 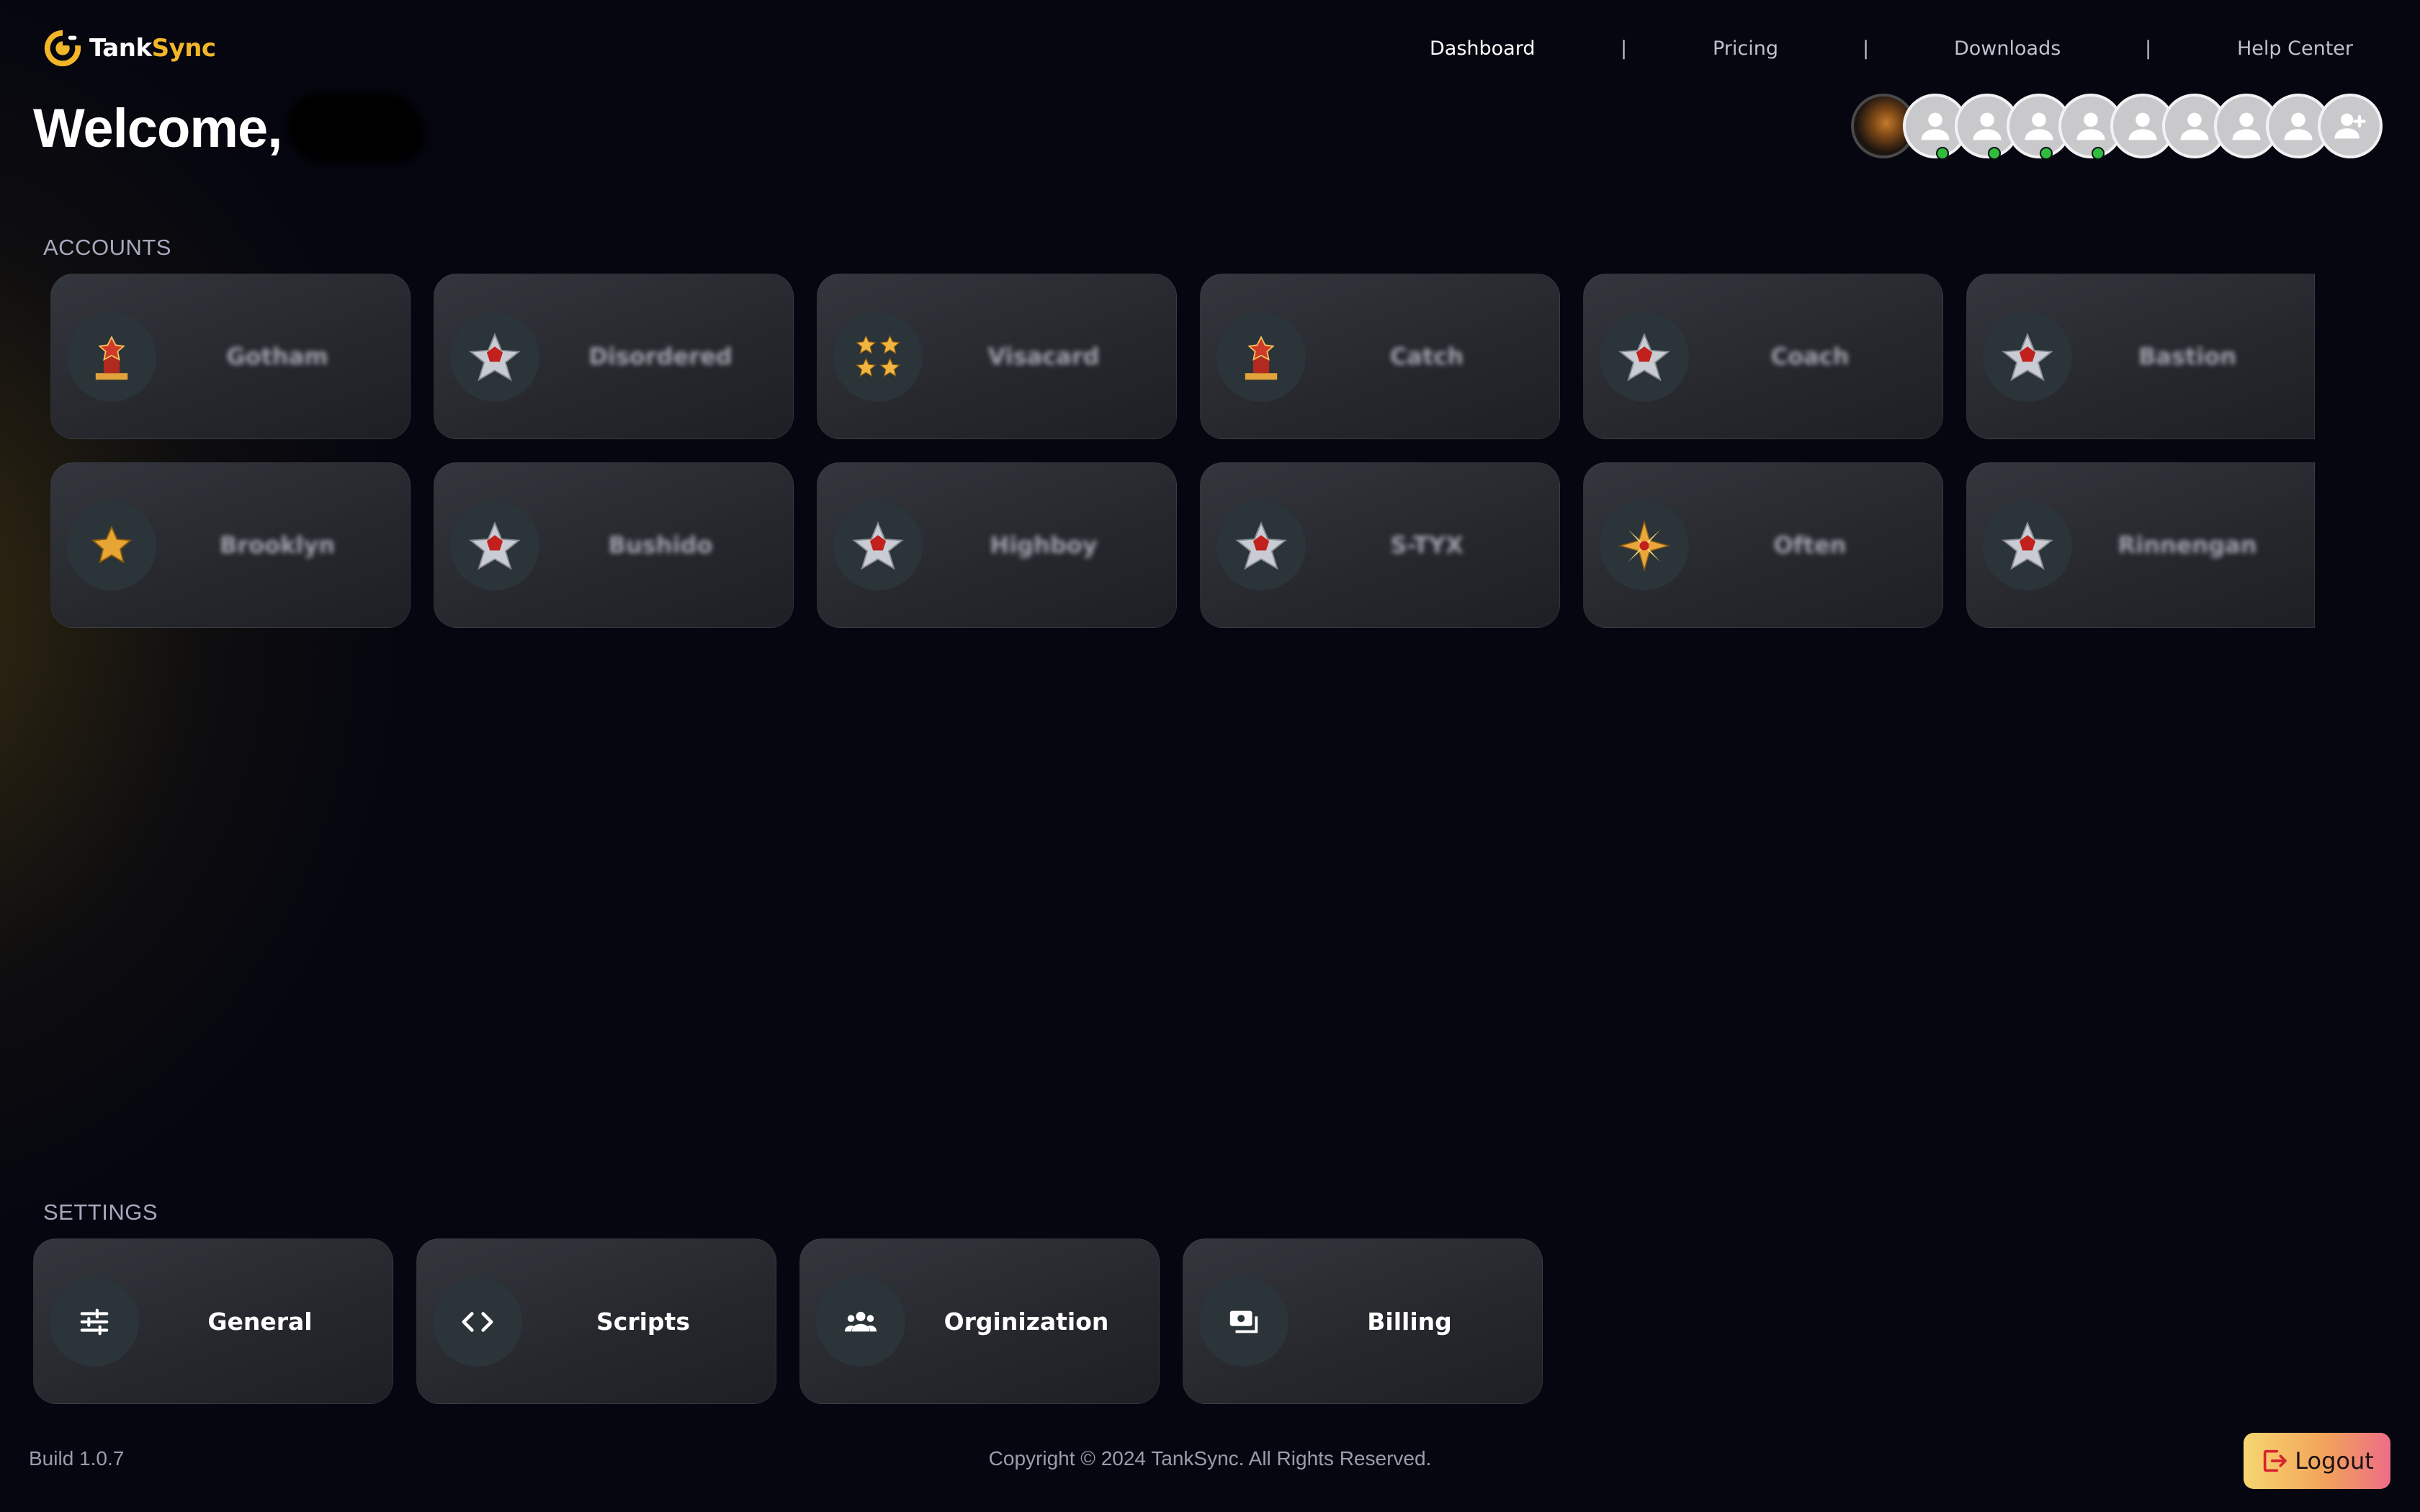 What do you see at coordinates (1244, 1322) in the screenshot?
I see `billing-icon` at bounding box center [1244, 1322].